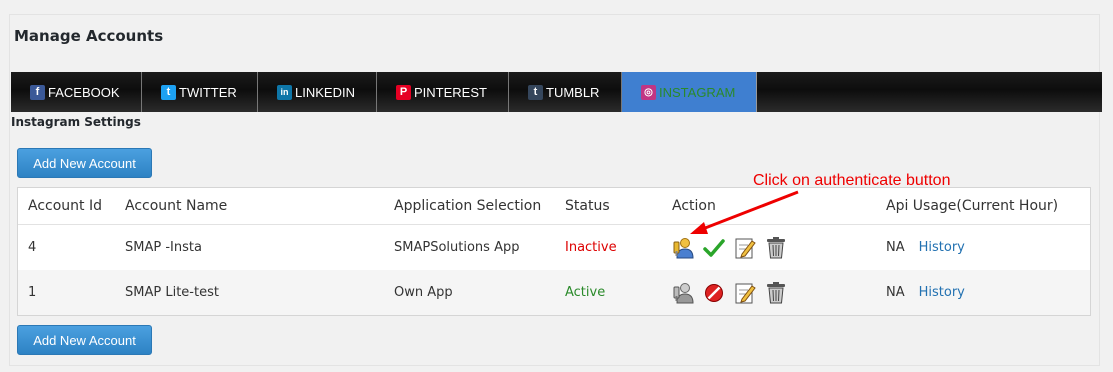 This screenshot has width=1113, height=372. What do you see at coordinates (84, 92) in the screenshot?
I see `tab-label: FACEBOOK` at bounding box center [84, 92].